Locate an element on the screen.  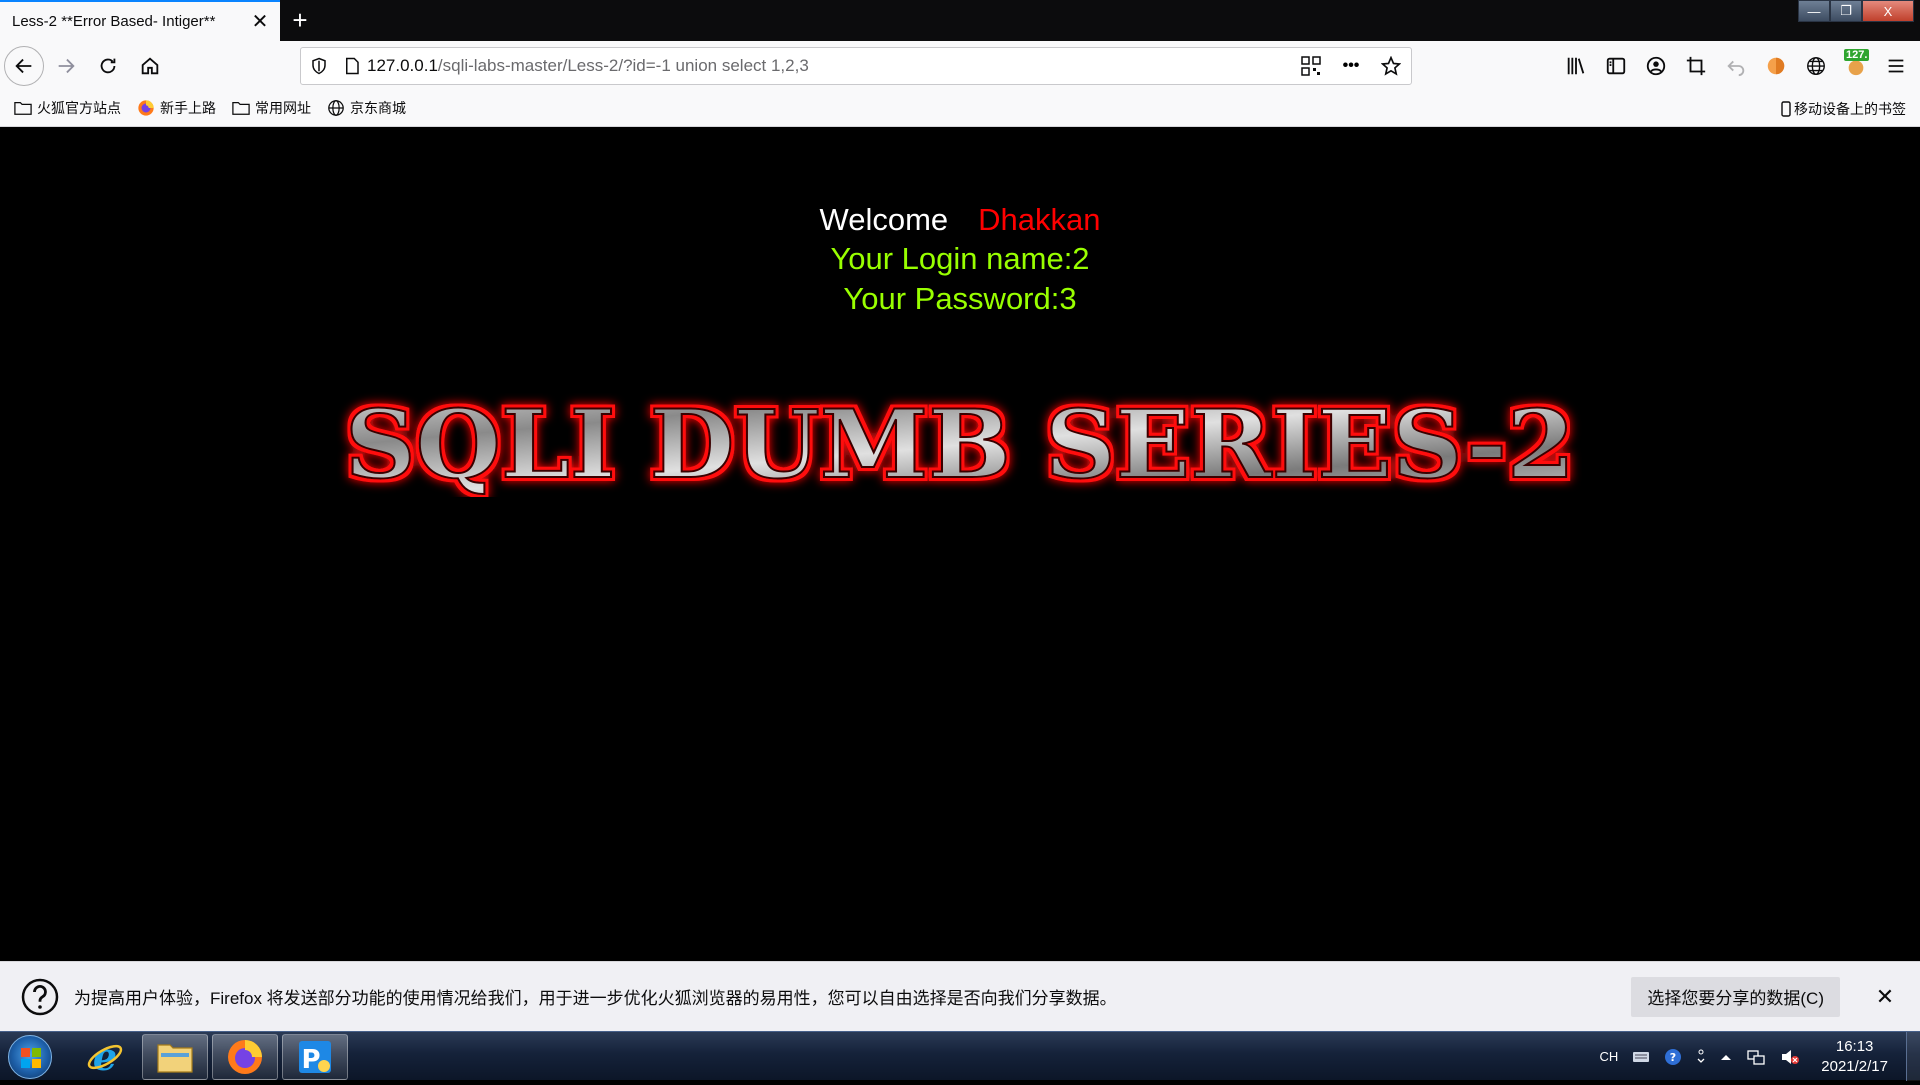
account-icon is located at coordinates (1656, 66).